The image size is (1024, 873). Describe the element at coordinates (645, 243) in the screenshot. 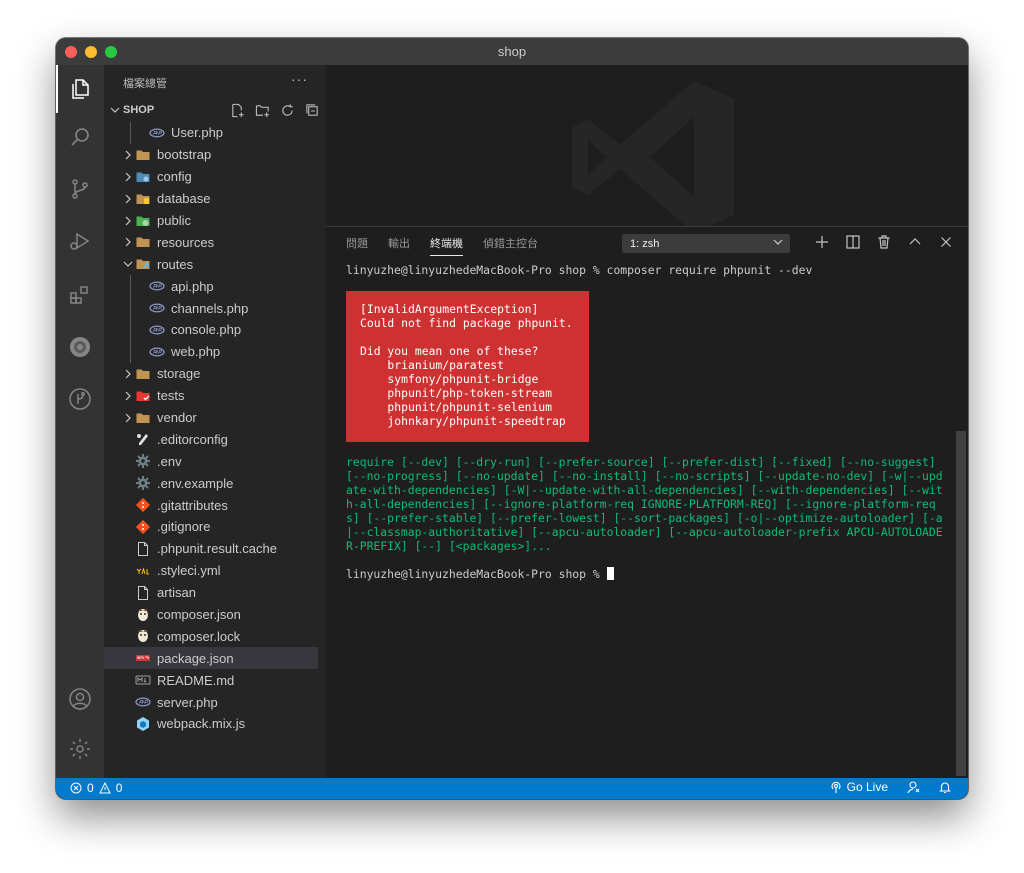

I see `terminal-select-value: 1: zsh` at that location.